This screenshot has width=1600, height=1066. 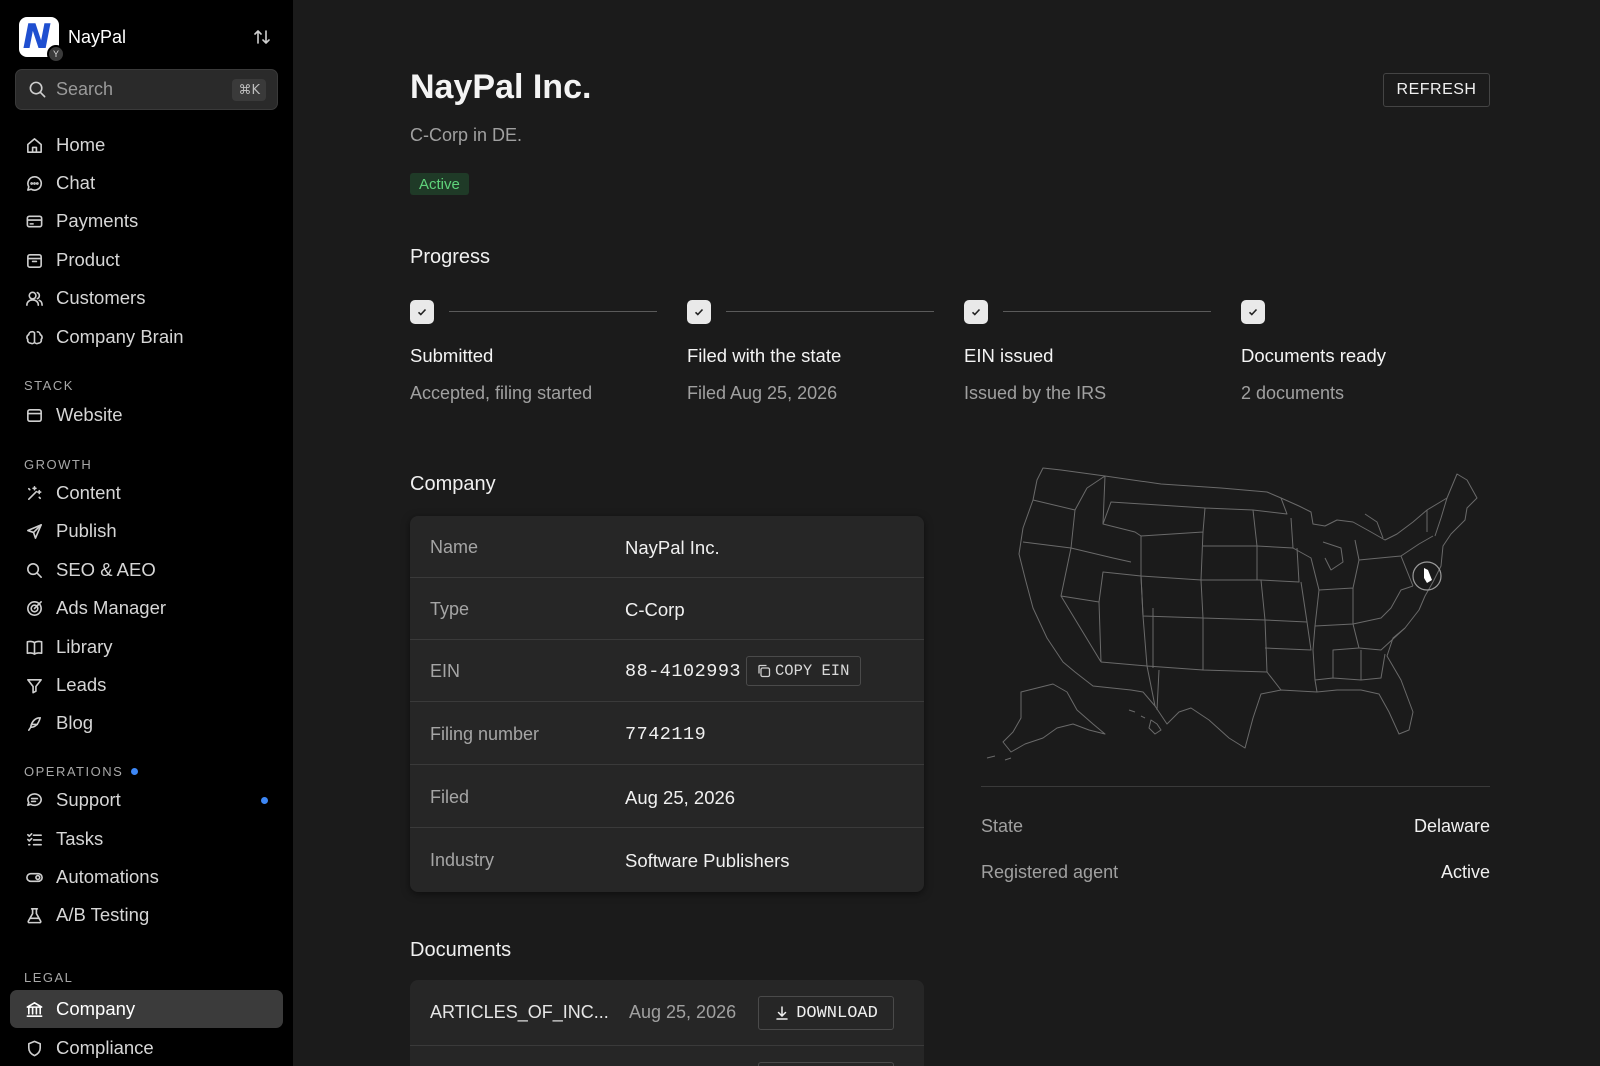 What do you see at coordinates (107, 876) in the screenshot?
I see `sidebar-item-label: Automations` at bounding box center [107, 876].